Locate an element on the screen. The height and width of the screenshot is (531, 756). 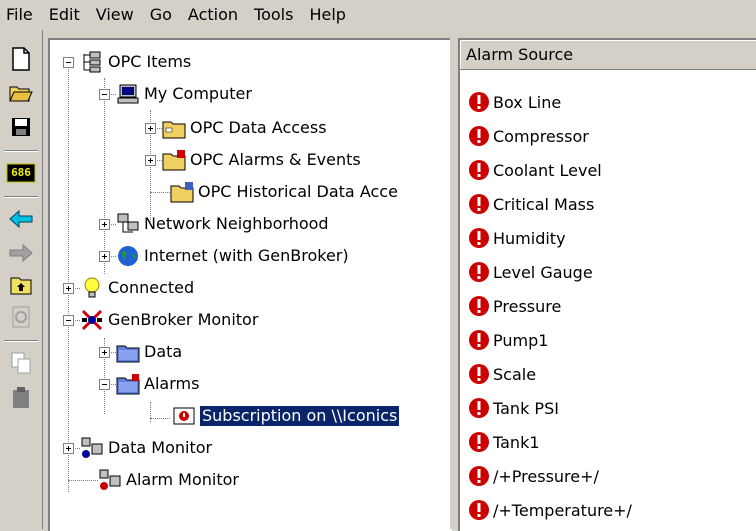
tree-item-opc-data-access: OPC Data Access is located at coordinates (244, 128).